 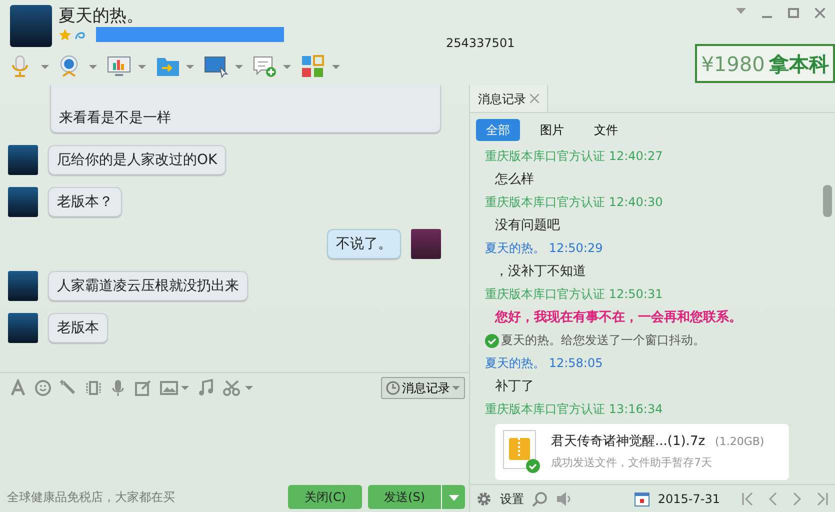 I want to click on message-header: 重庆版本库口官方认证 12:40:27, so click(x=574, y=156).